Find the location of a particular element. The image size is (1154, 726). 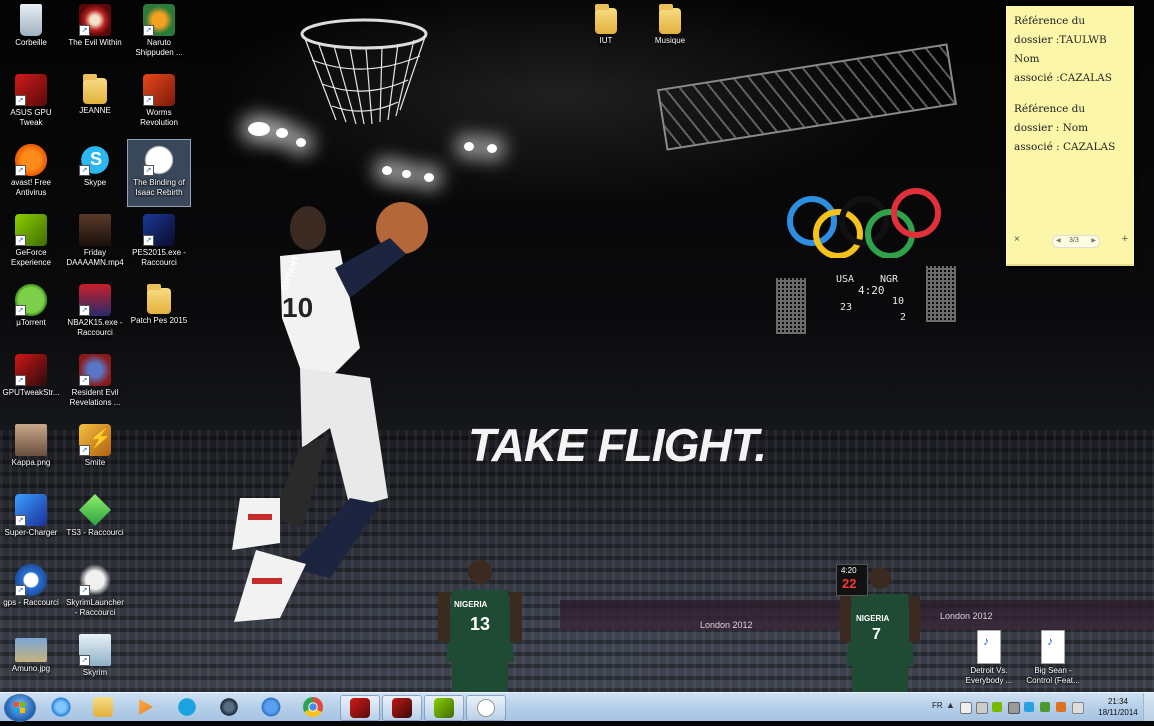

sticky-prev-button: ◀ is located at coordinates (1058, 240).